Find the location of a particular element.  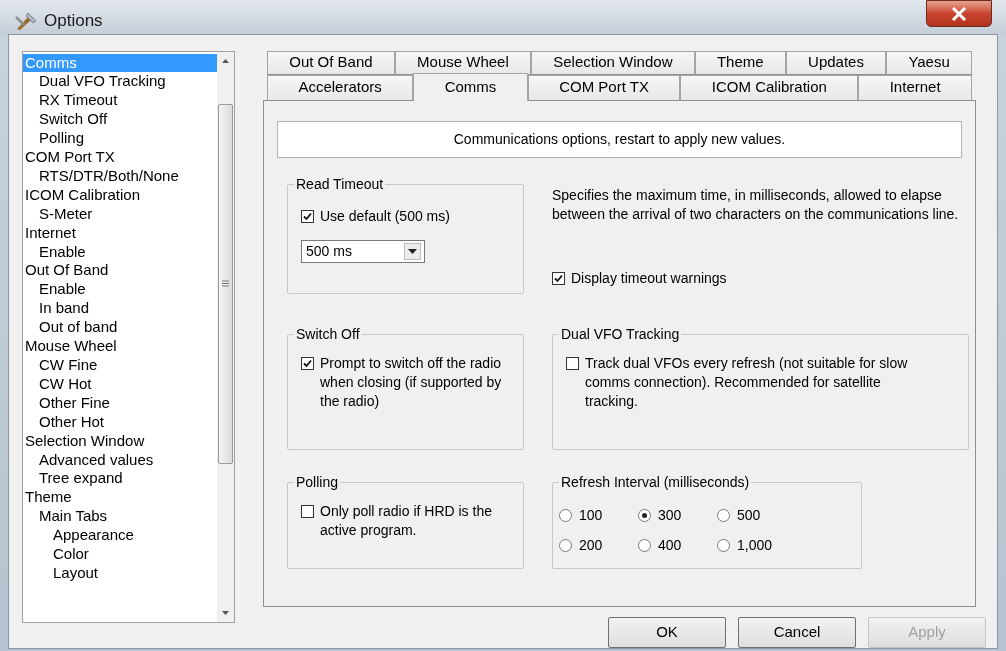

radio-label: 400 is located at coordinates (670, 545).